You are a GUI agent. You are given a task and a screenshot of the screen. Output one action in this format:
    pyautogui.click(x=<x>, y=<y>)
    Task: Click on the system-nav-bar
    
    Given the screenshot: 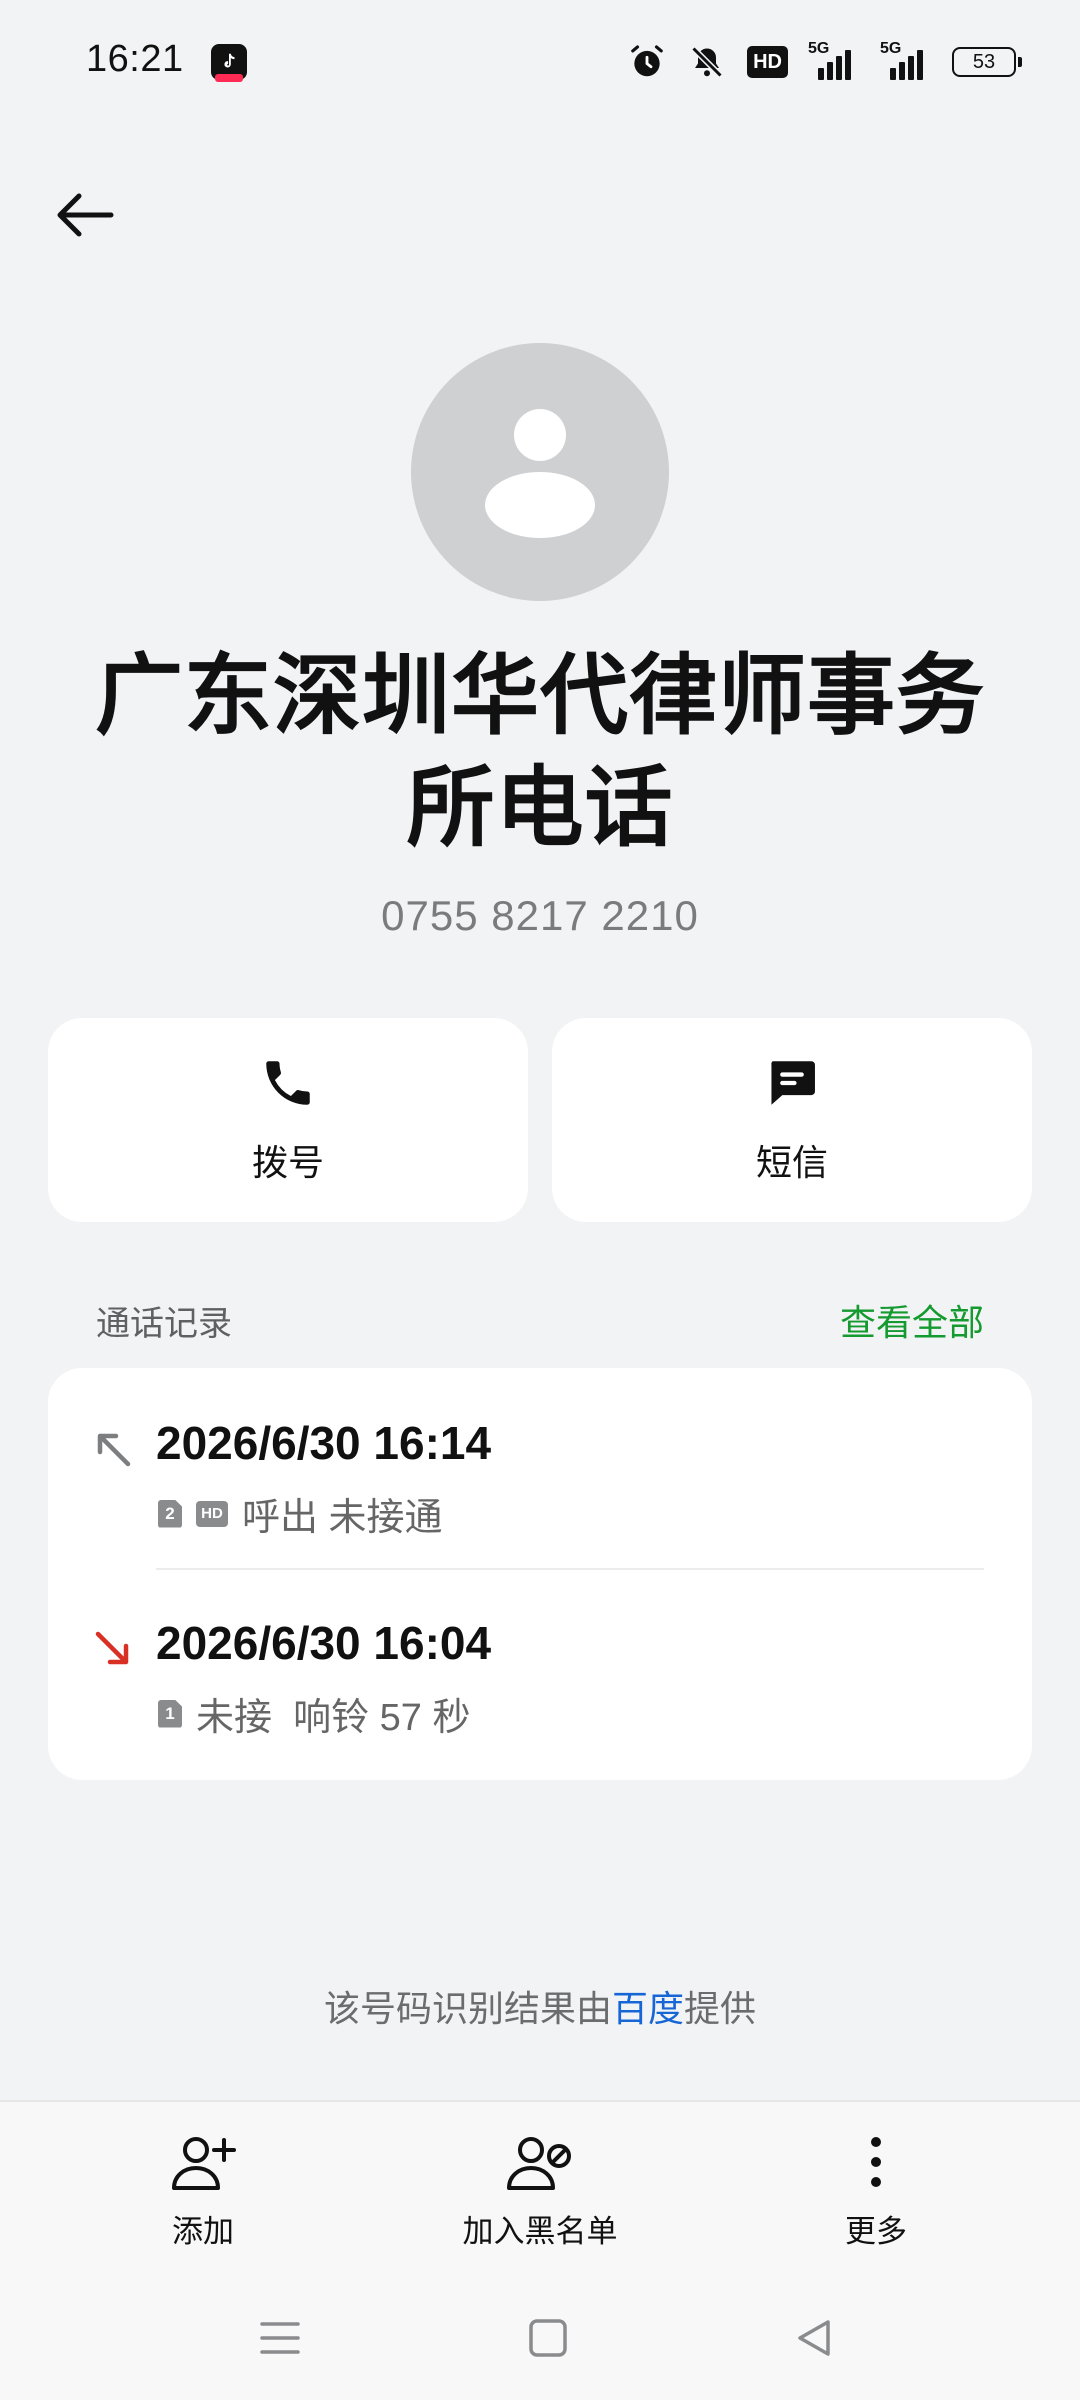 What is the action you would take?
    pyautogui.click(x=540, y=2337)
    